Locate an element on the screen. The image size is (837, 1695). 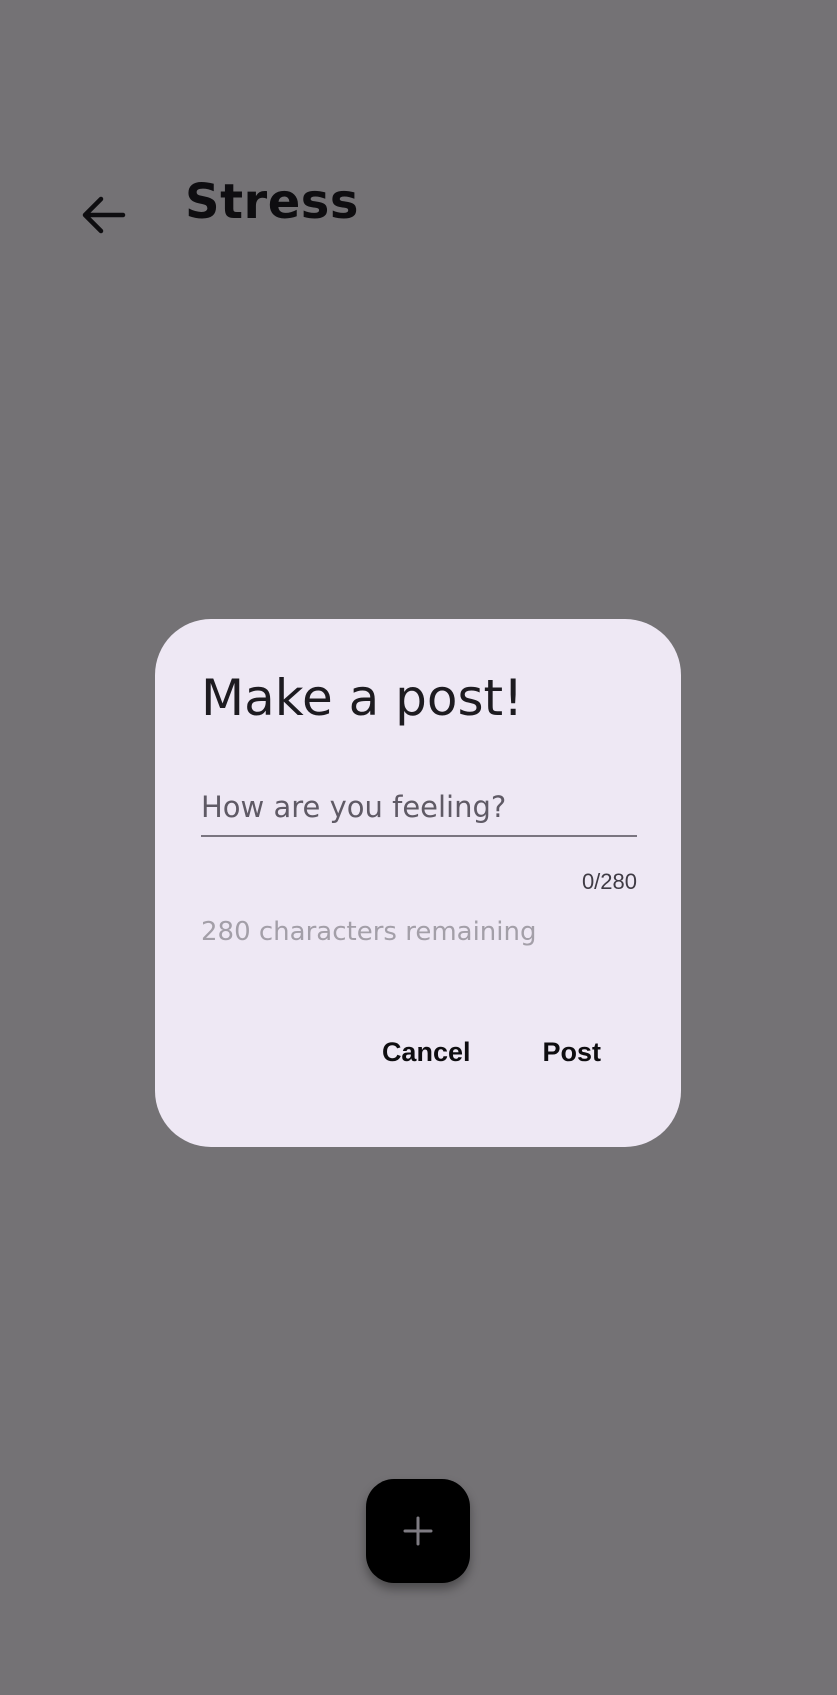
characters-remaining-text: 280 characters remaining is located at coordinates (369, 932).